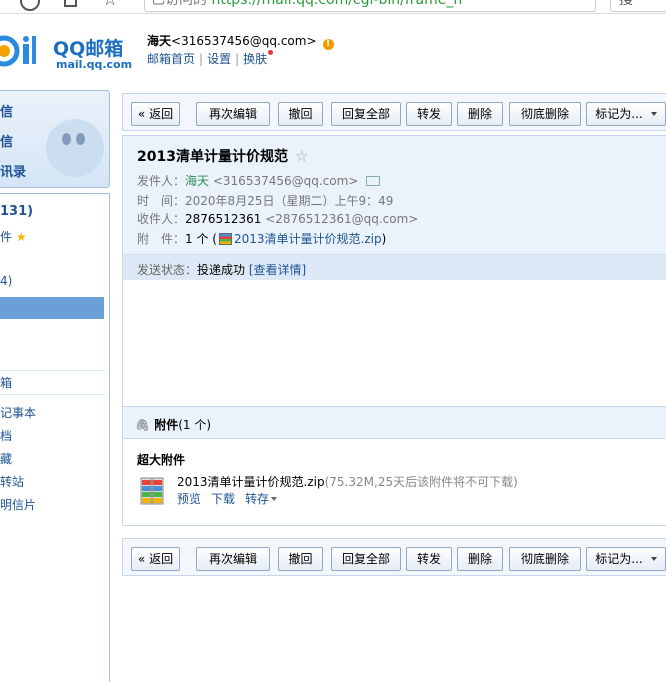 The image size is (666, 682). Describe the element at coordinates (18, 412) in the screenshot. I see `sidebar-app-notes: 记事本` at that location.